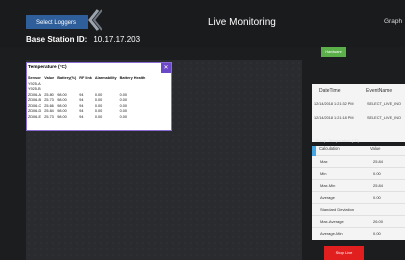  What do you see at coordinates (378, 221) in the screenshot?
I see `stats-value: 26.00` at bounding box center [378, 221].